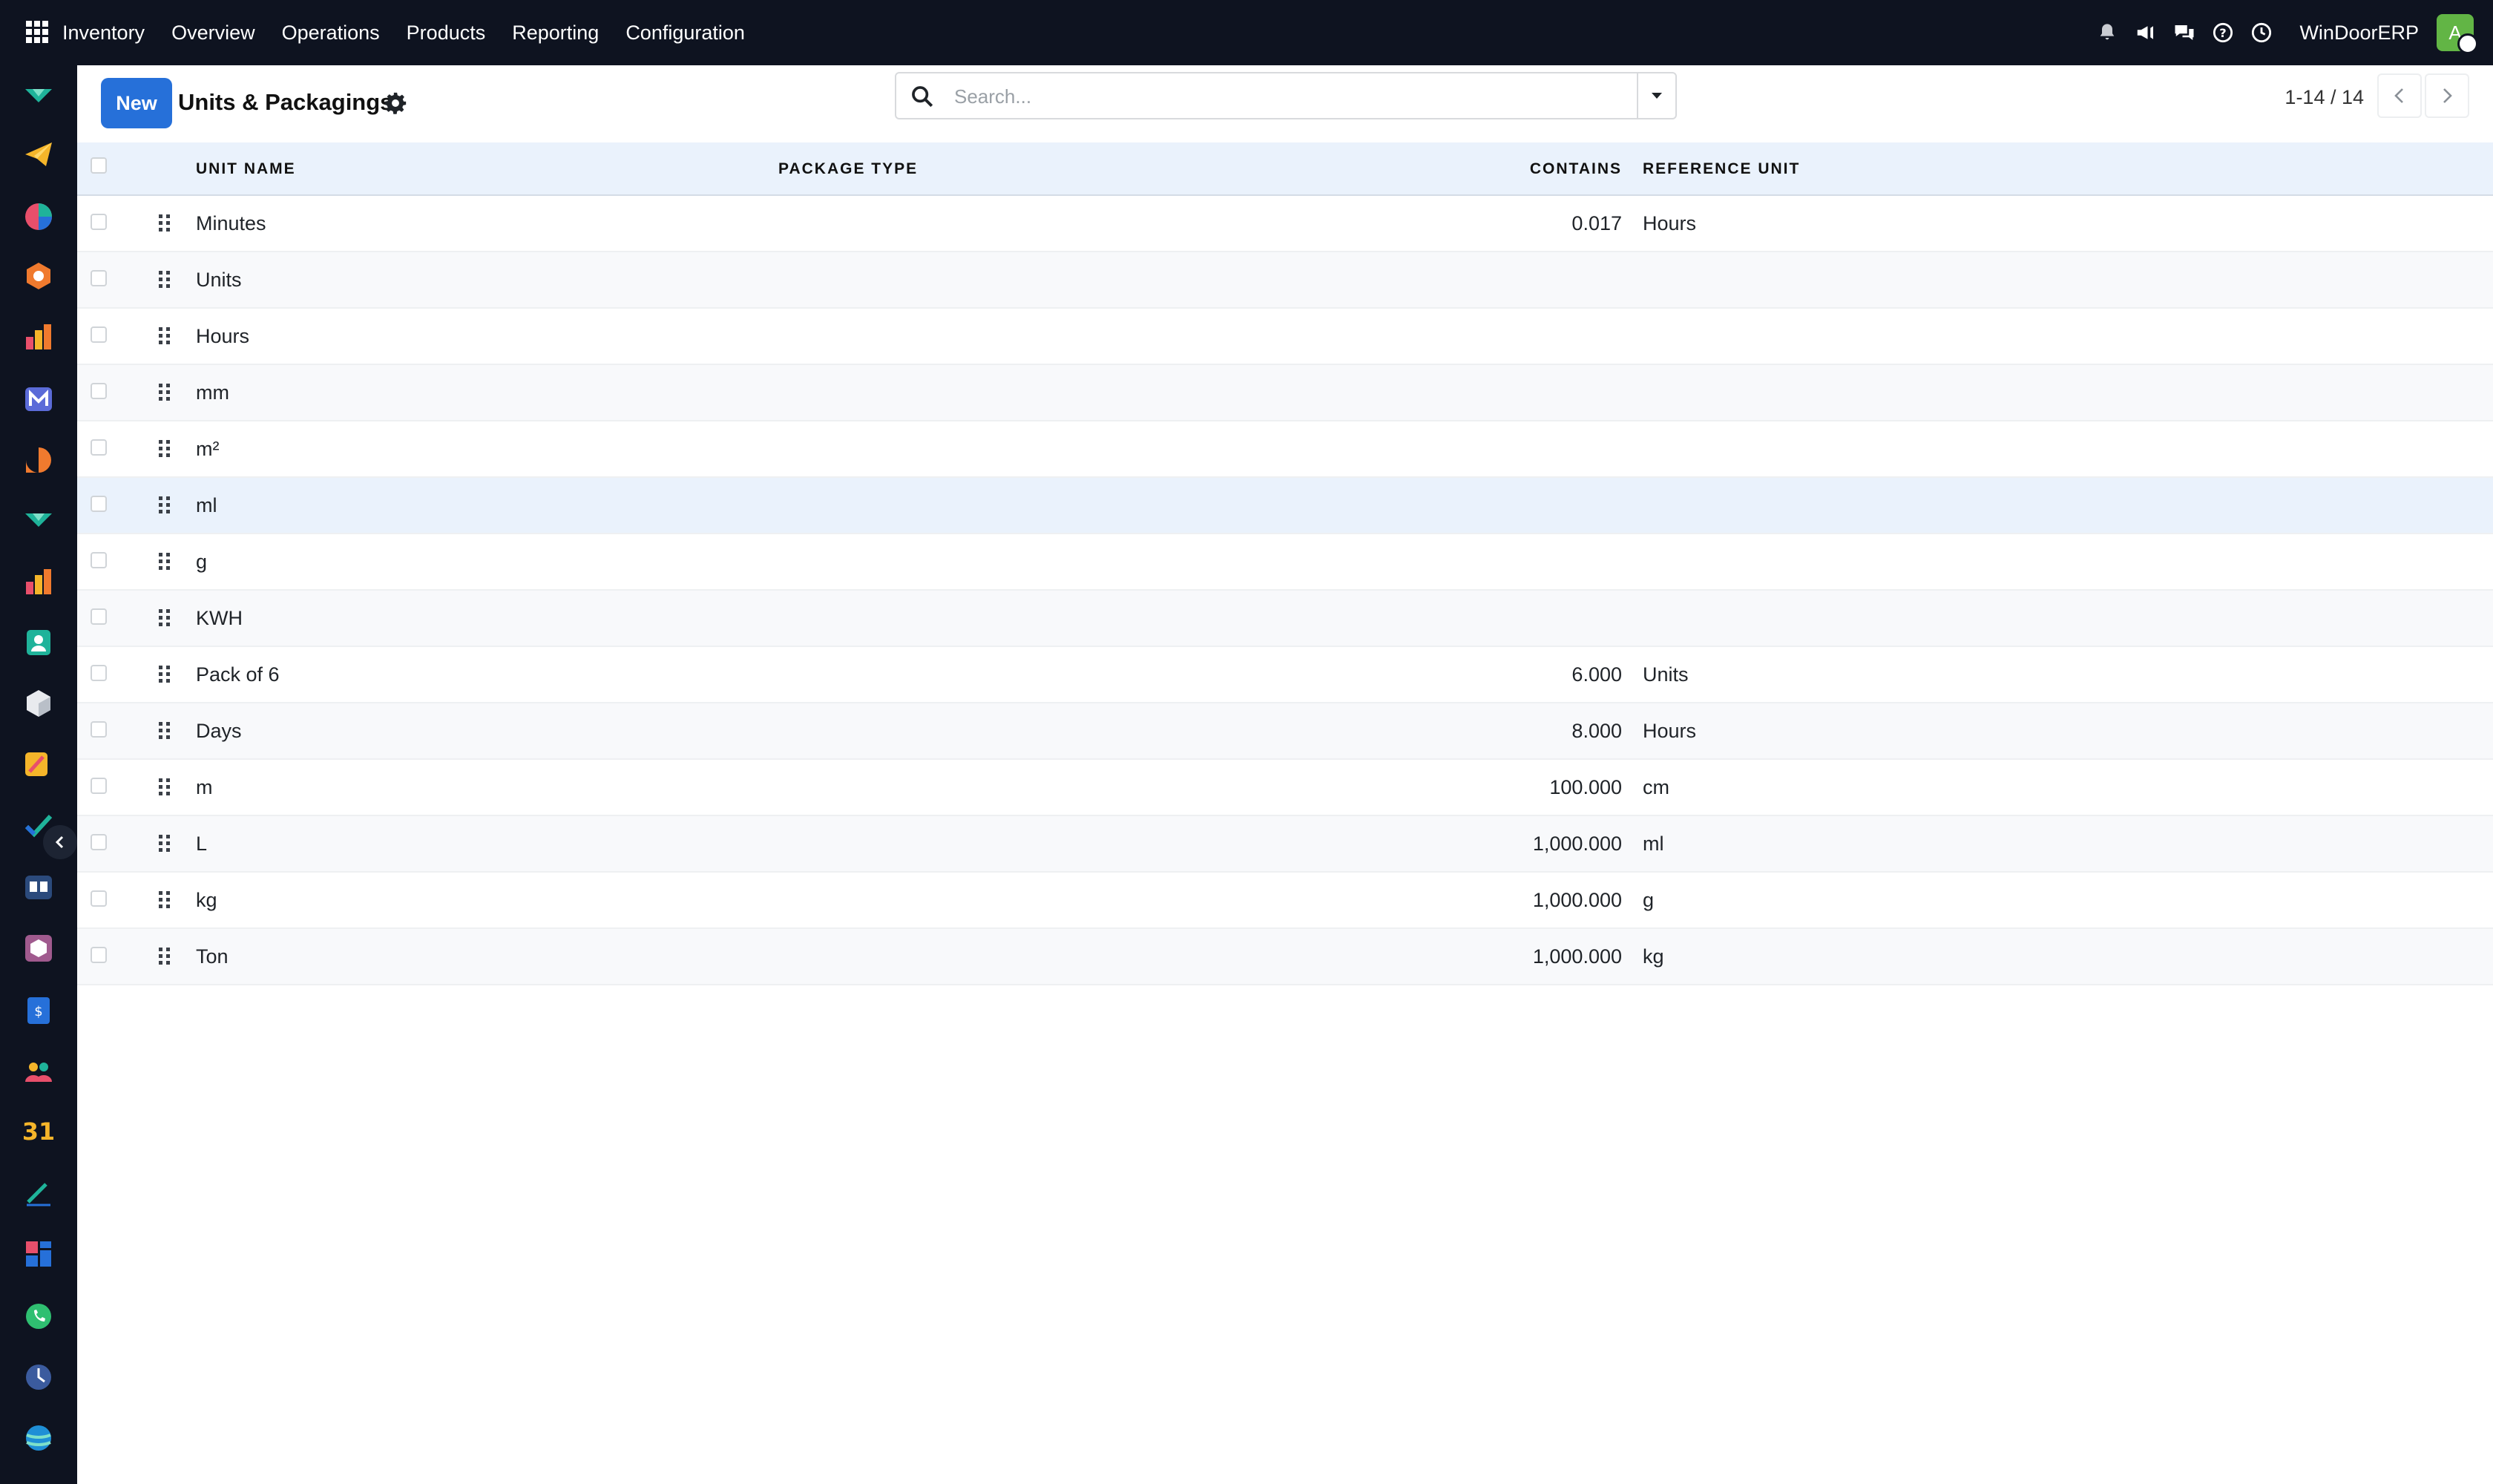  Describe the element at coordinates (38, 887) in the screenshot. I see `knowledge-app-icon` at that location.